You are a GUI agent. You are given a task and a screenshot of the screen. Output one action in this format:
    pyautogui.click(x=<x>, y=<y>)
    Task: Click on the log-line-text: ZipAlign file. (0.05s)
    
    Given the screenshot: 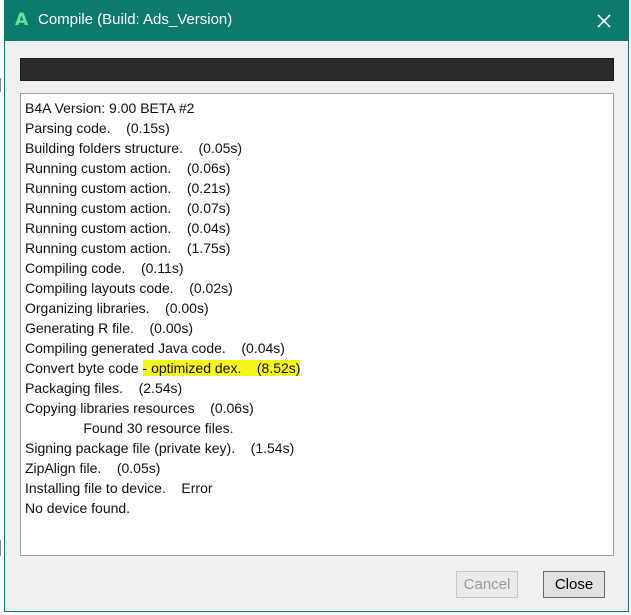 What is the action you would take?
    pyautogui.click(x=93, y=468)
    